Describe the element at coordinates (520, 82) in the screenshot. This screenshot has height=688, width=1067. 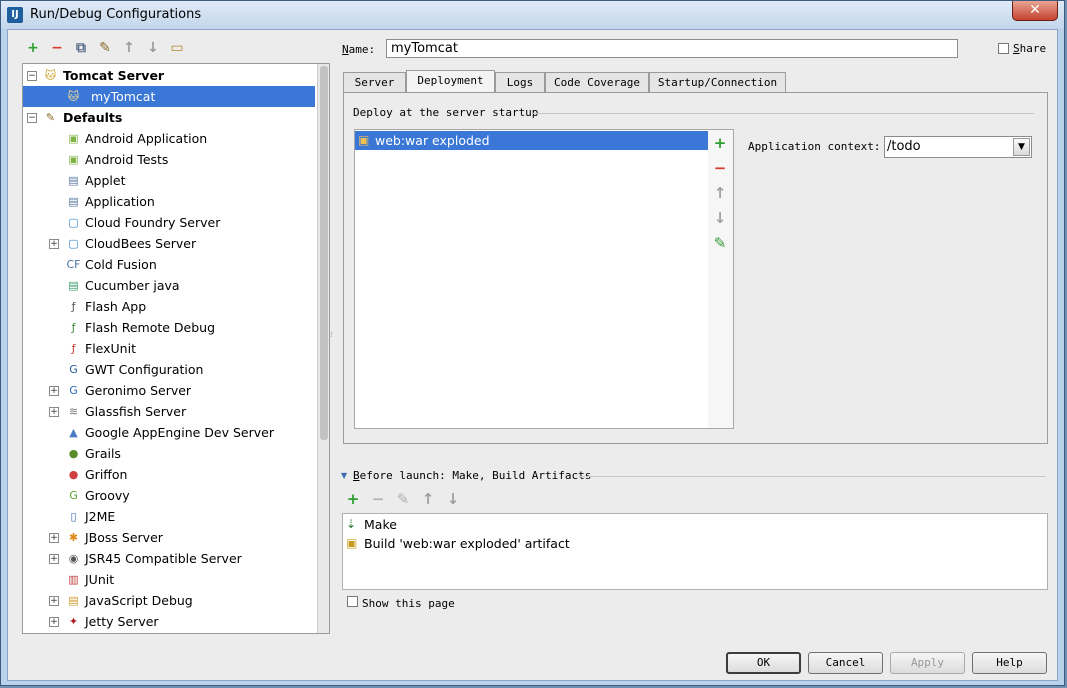
I see `tab-logs: Logs` at that location.